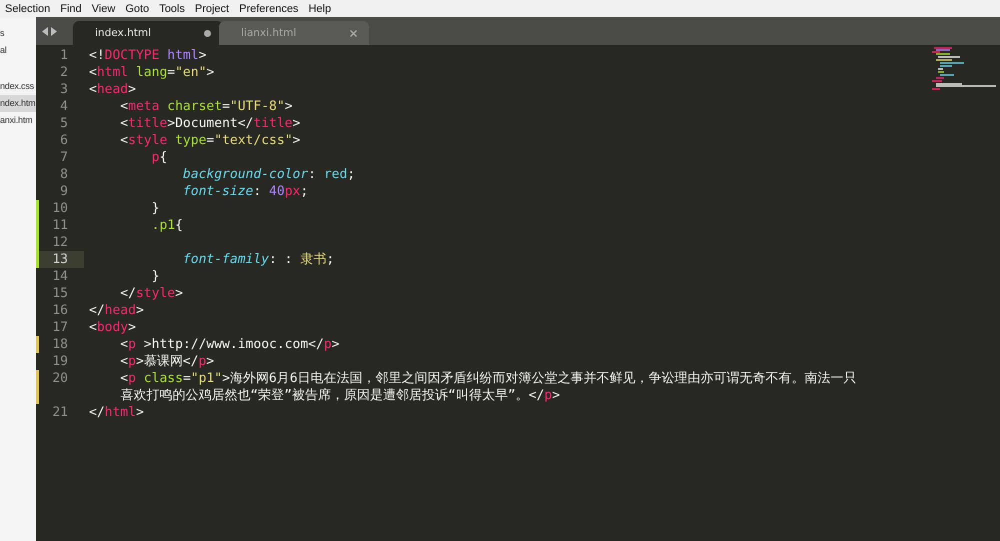 This screenshot has height=541, width=1000. I want to click on line-number: 6, so click(64, 140).